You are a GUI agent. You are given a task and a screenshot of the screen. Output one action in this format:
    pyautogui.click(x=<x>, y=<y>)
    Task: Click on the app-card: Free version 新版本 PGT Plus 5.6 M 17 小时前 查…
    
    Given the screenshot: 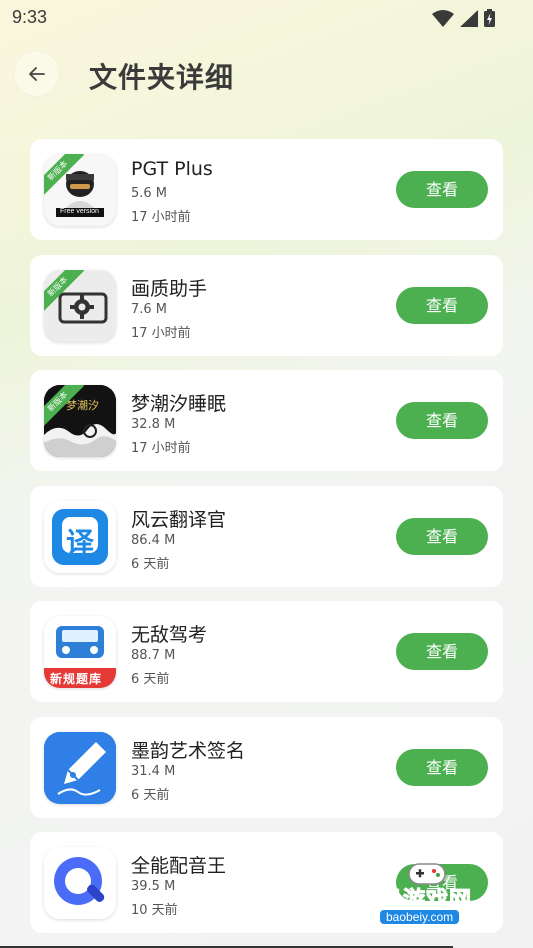 What is the action you would take?
    pyautogui.click(x=266, y=189)
    